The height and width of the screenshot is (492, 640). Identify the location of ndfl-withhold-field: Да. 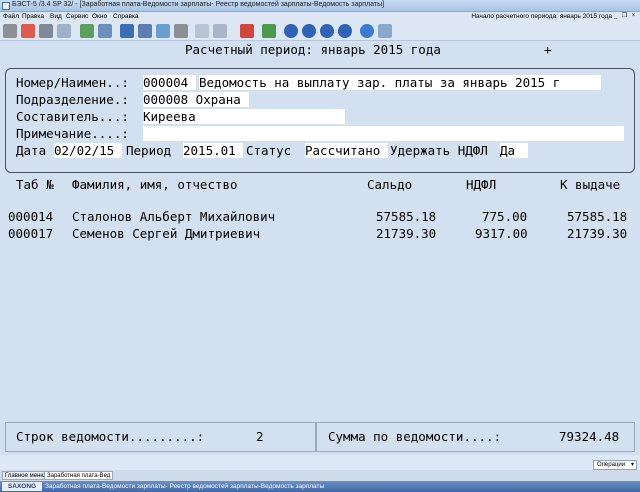
(514, 150).